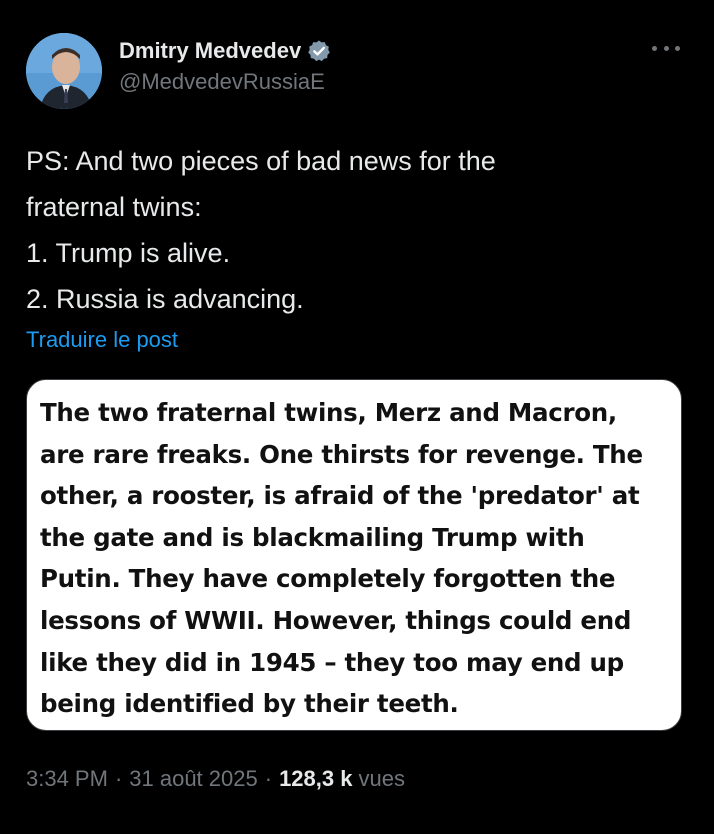  What do you see at coordinates (249, 704) in the screenshot?
I see `media-text-line: being identified by their teeth.` at bounding box center [249, 704].